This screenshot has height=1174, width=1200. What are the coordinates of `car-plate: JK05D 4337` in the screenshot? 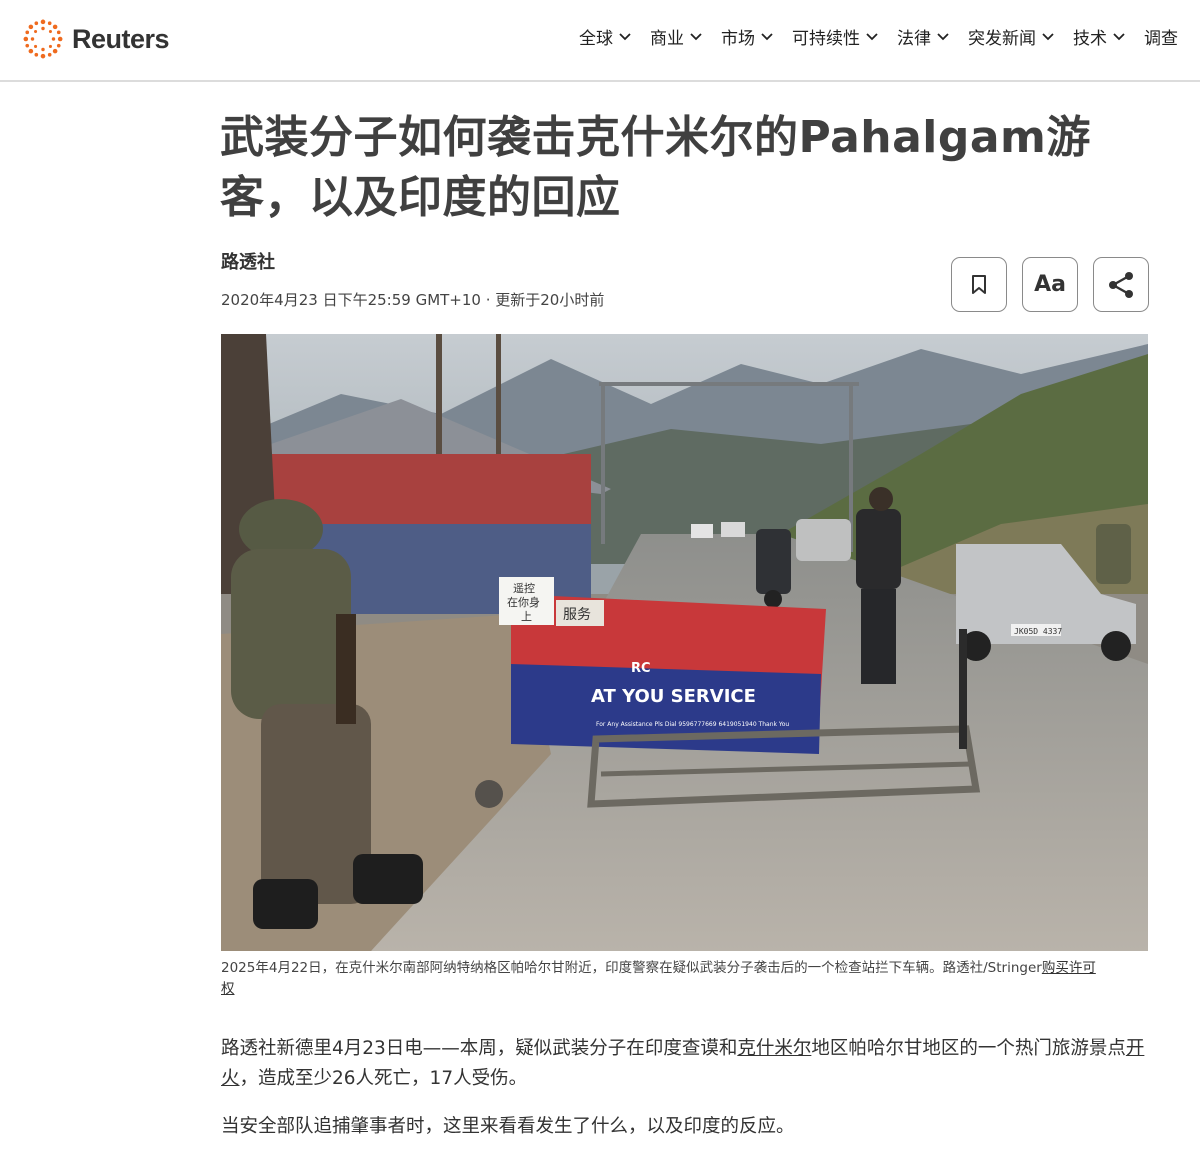 It's located at (1038, 631).